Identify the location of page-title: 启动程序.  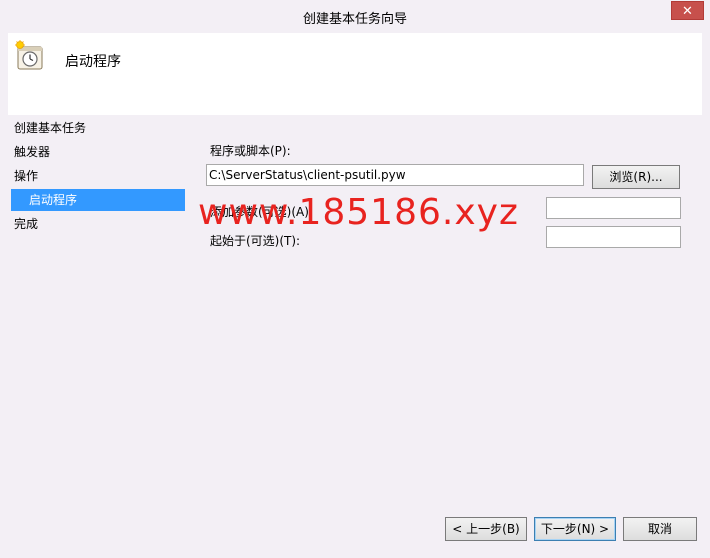
(93, 62).